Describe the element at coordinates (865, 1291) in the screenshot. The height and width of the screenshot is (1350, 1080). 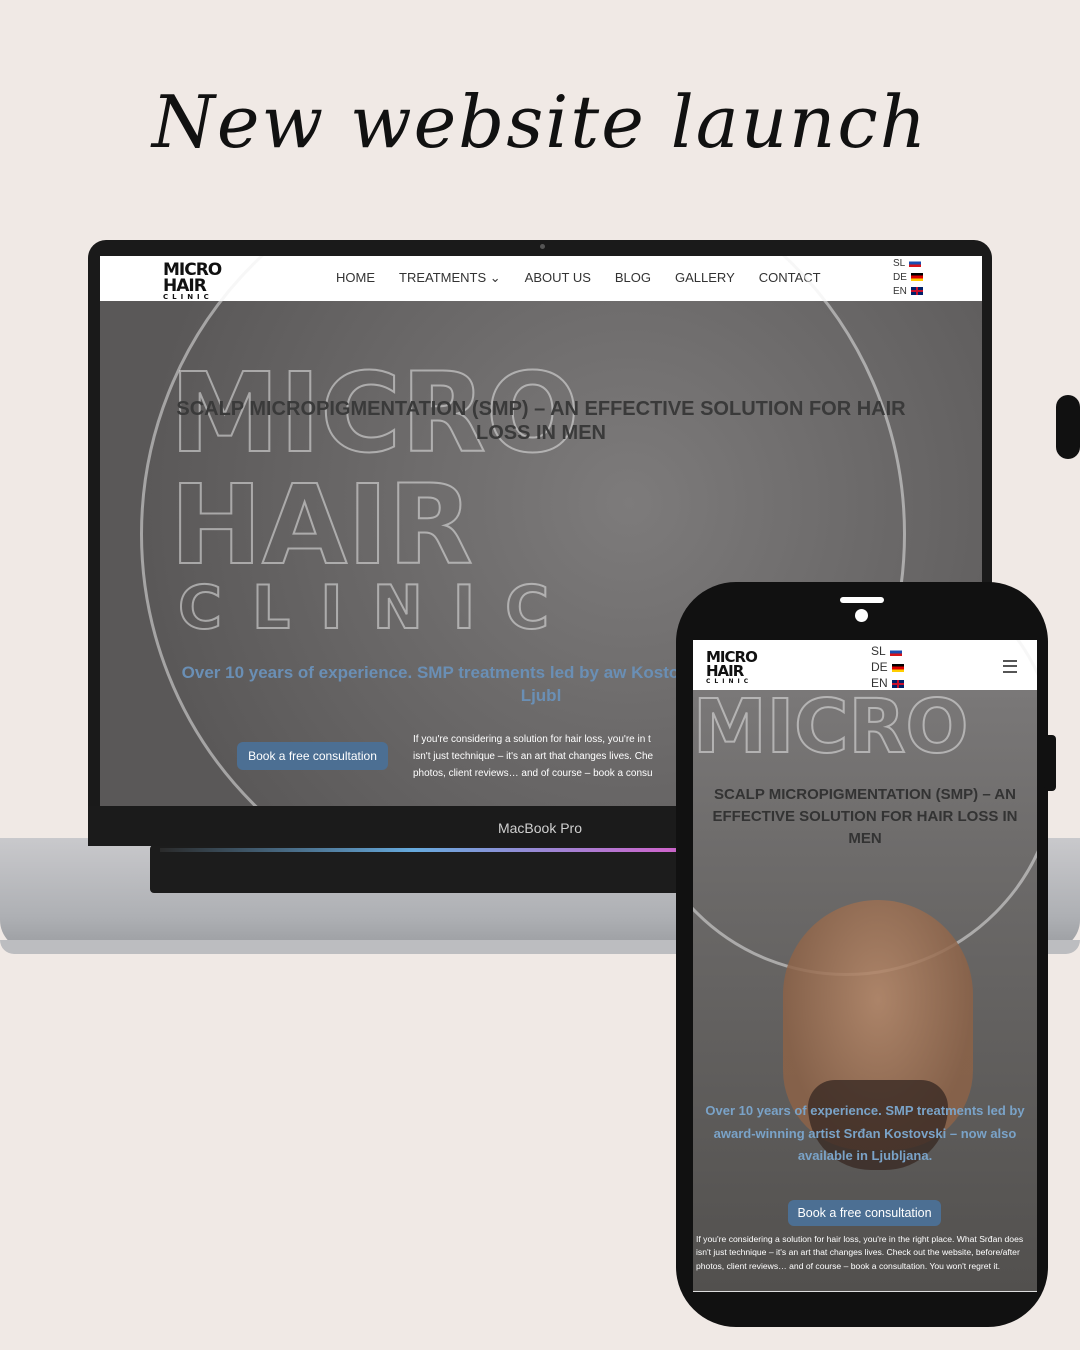
I see `mobile-divider` at that location.